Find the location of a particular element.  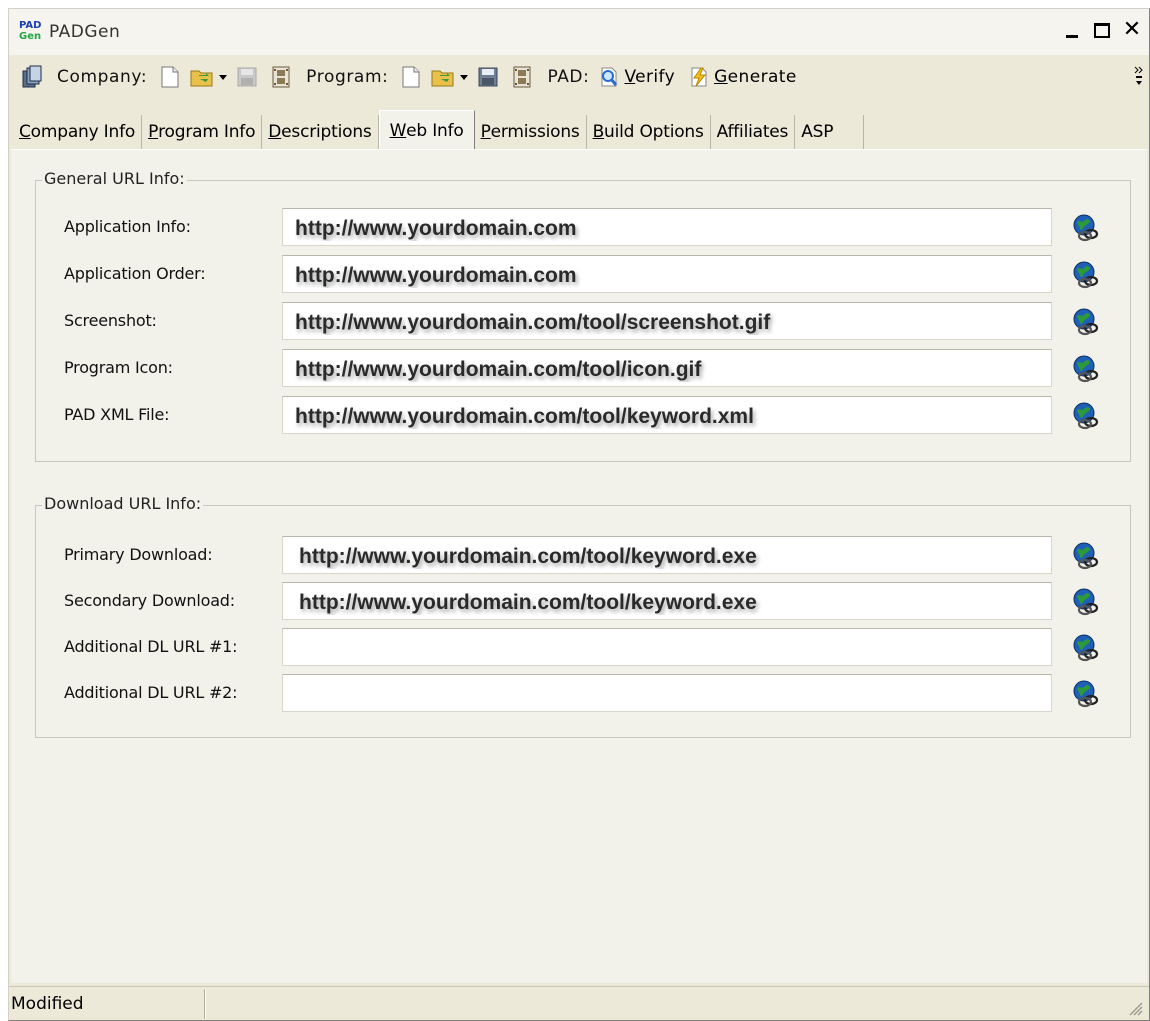

tab-build-options: Build Options is located at coordinates (649, 132).